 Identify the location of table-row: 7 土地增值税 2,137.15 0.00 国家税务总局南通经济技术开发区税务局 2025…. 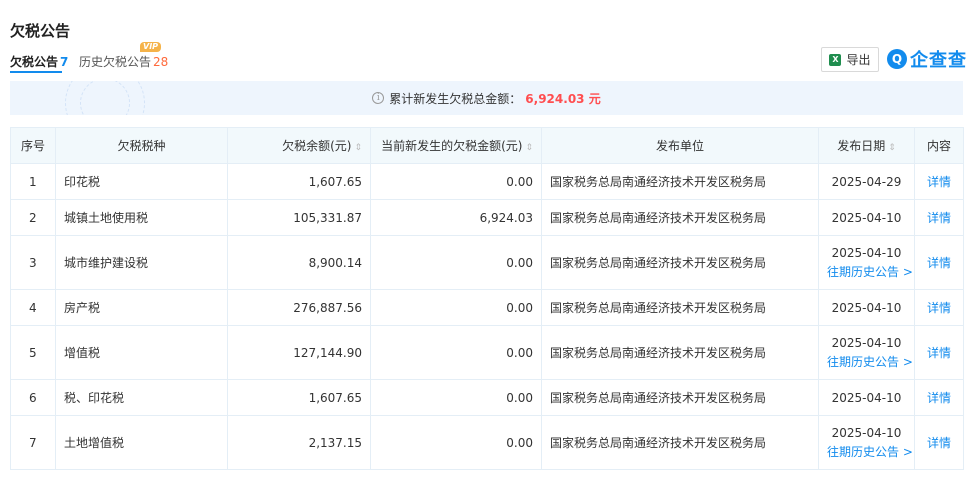
(487, 442).